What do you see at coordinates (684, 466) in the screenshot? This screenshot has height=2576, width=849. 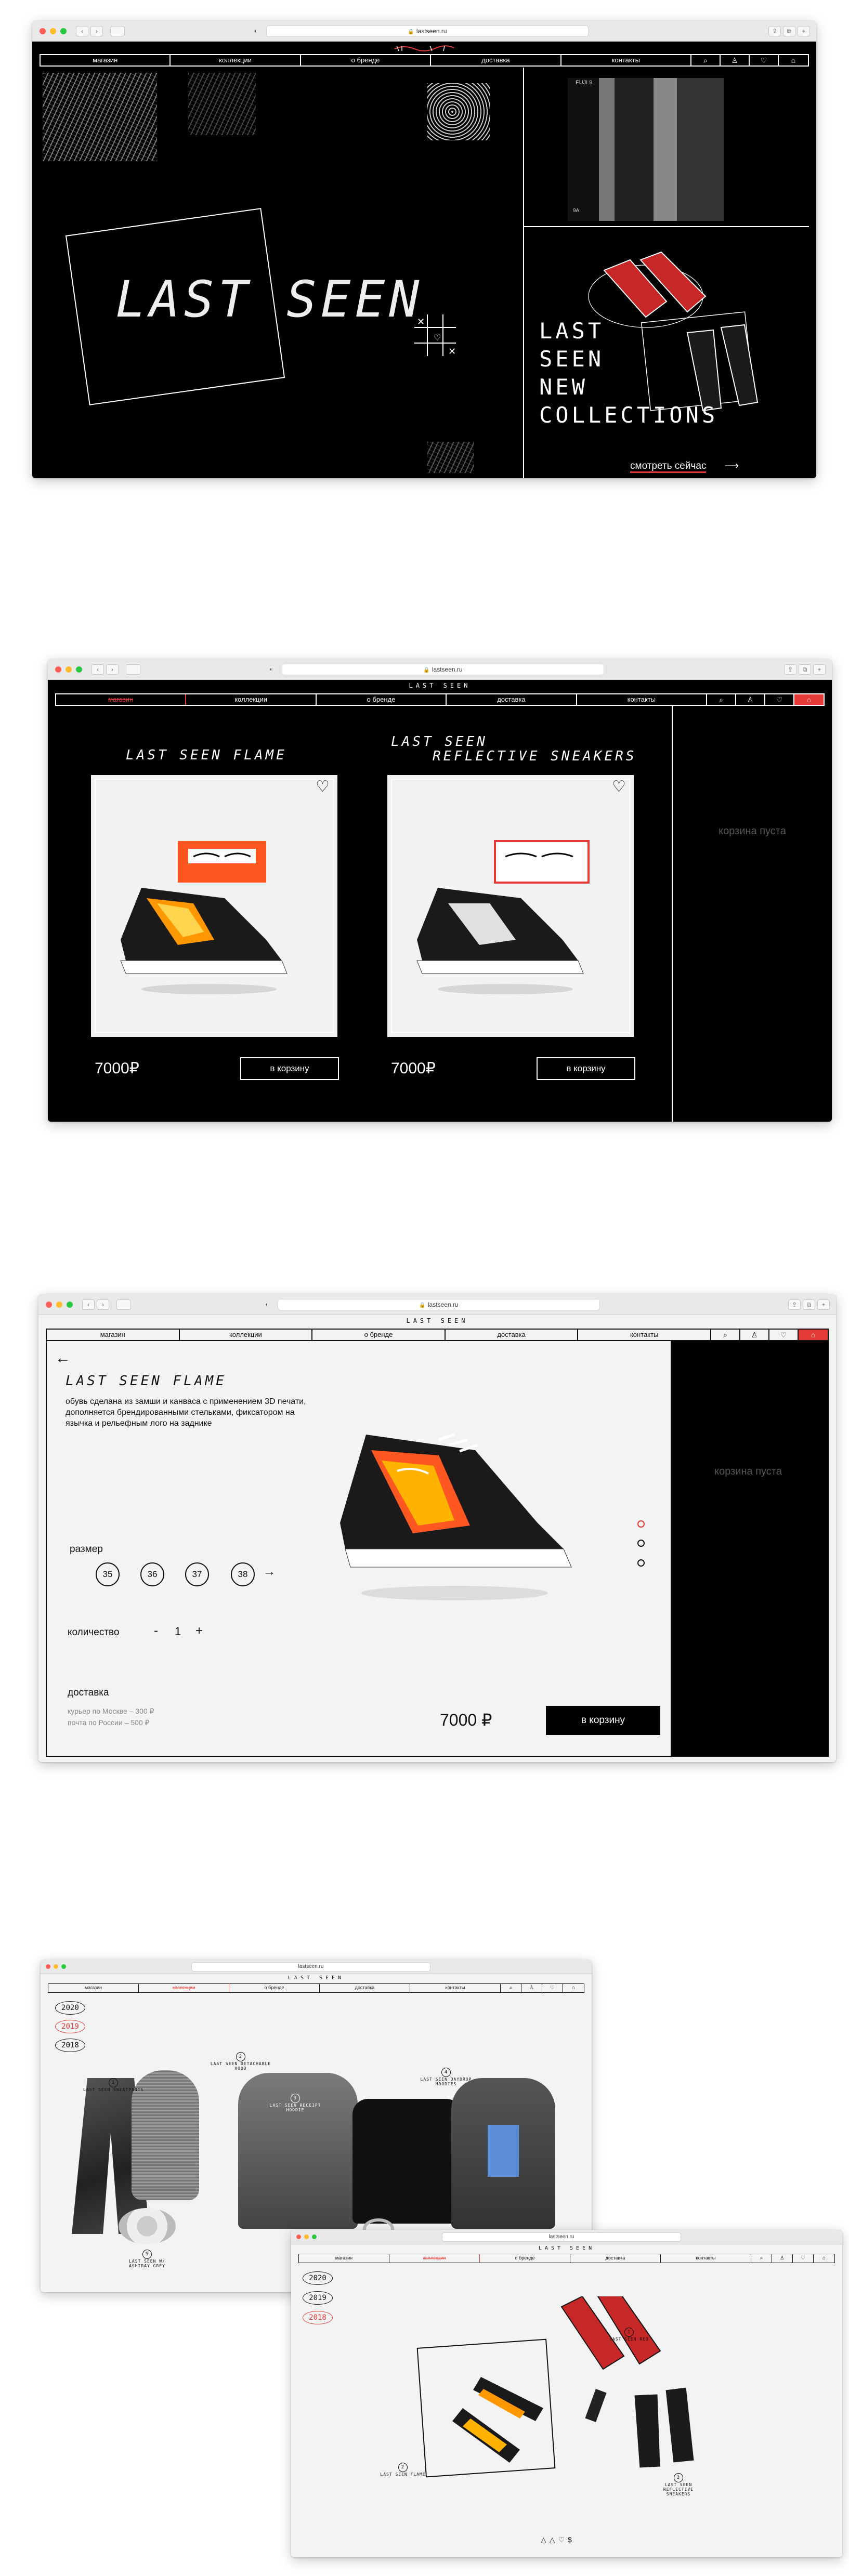 I see `cta-link: смотреть сейчас ⟶` at bounding box center [684, 466].